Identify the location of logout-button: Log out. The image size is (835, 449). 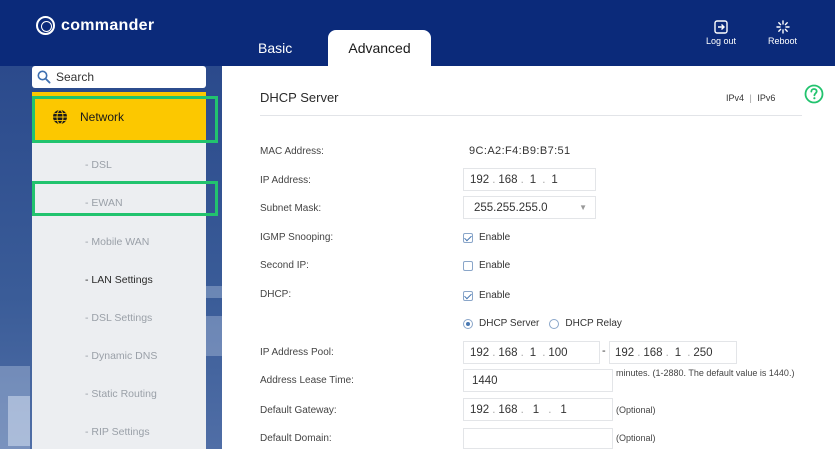
(721, 33).